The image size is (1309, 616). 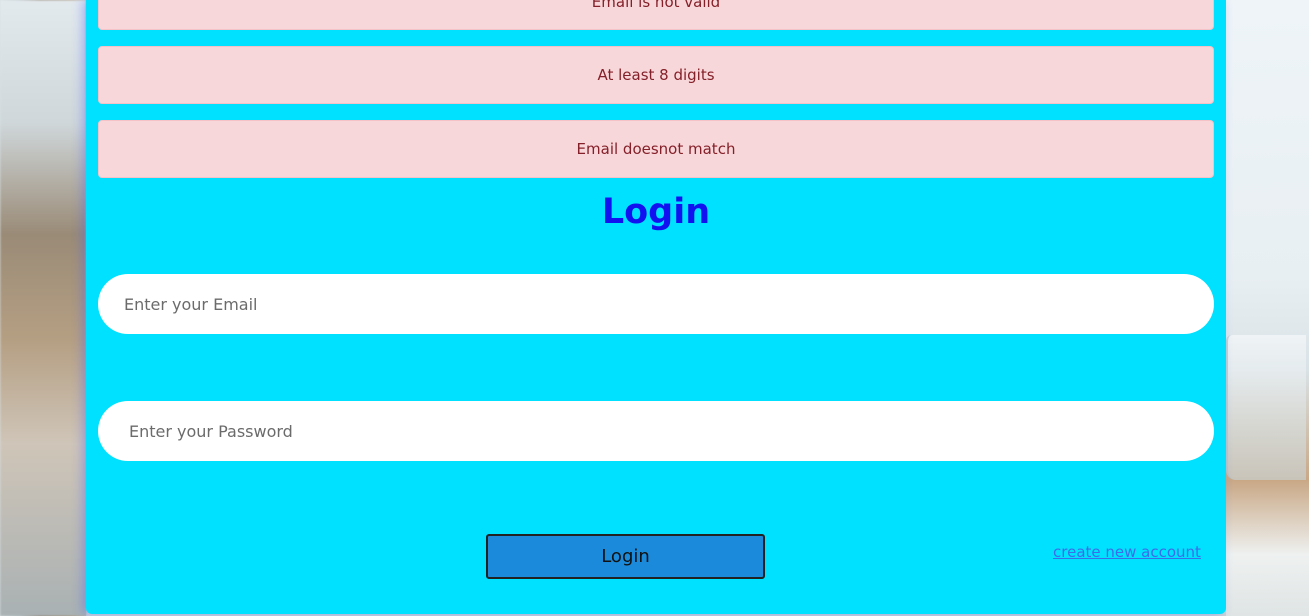 What do you see at coordinates (625, 556) in the screenshot?
I see `login-button: Login` at bounding box center [625, 556].